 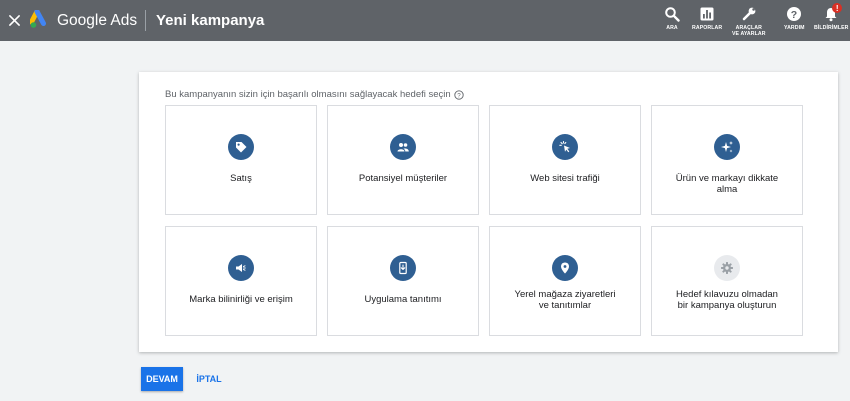 I want to click on goal-card-sales: Satış, so click(x=241, y=160).